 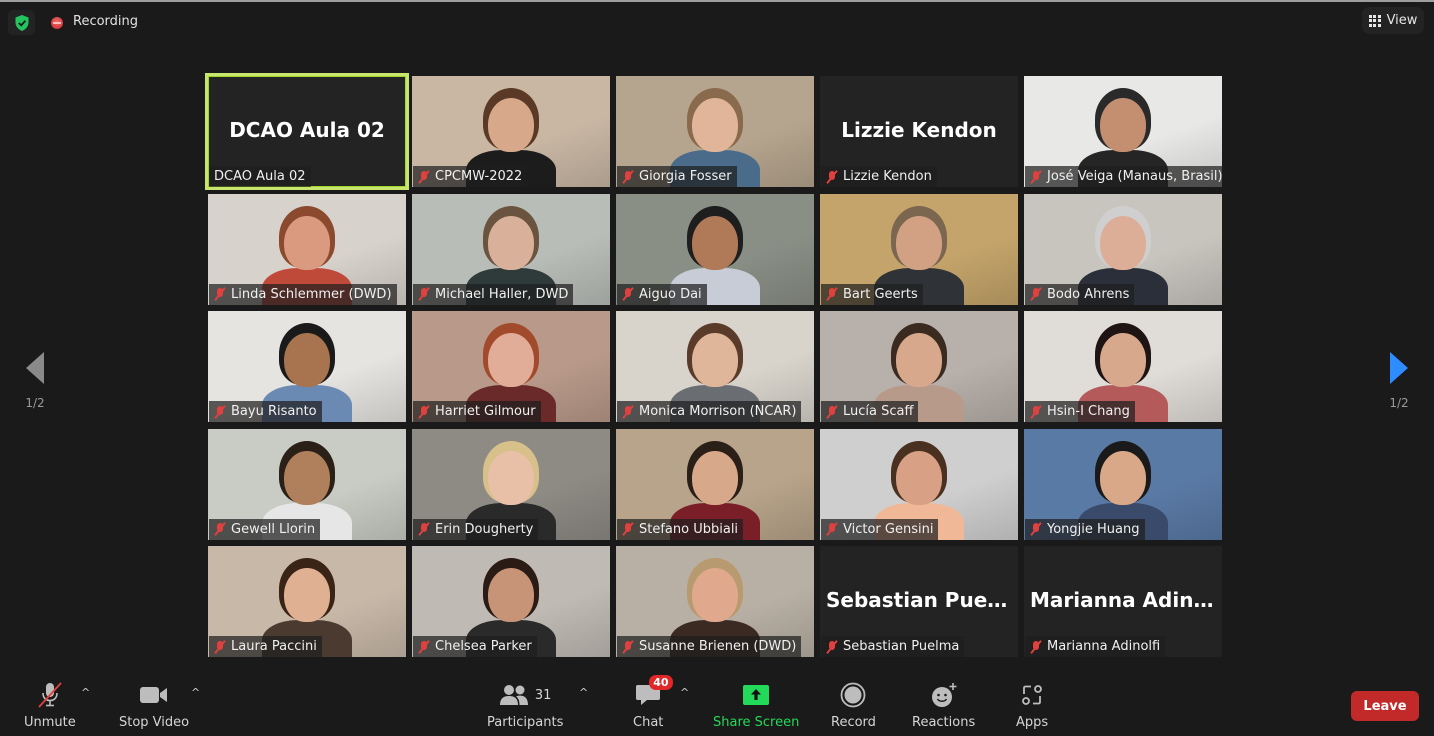 I want to click on reactions-smiley-icon, so click(x=944, y=695).